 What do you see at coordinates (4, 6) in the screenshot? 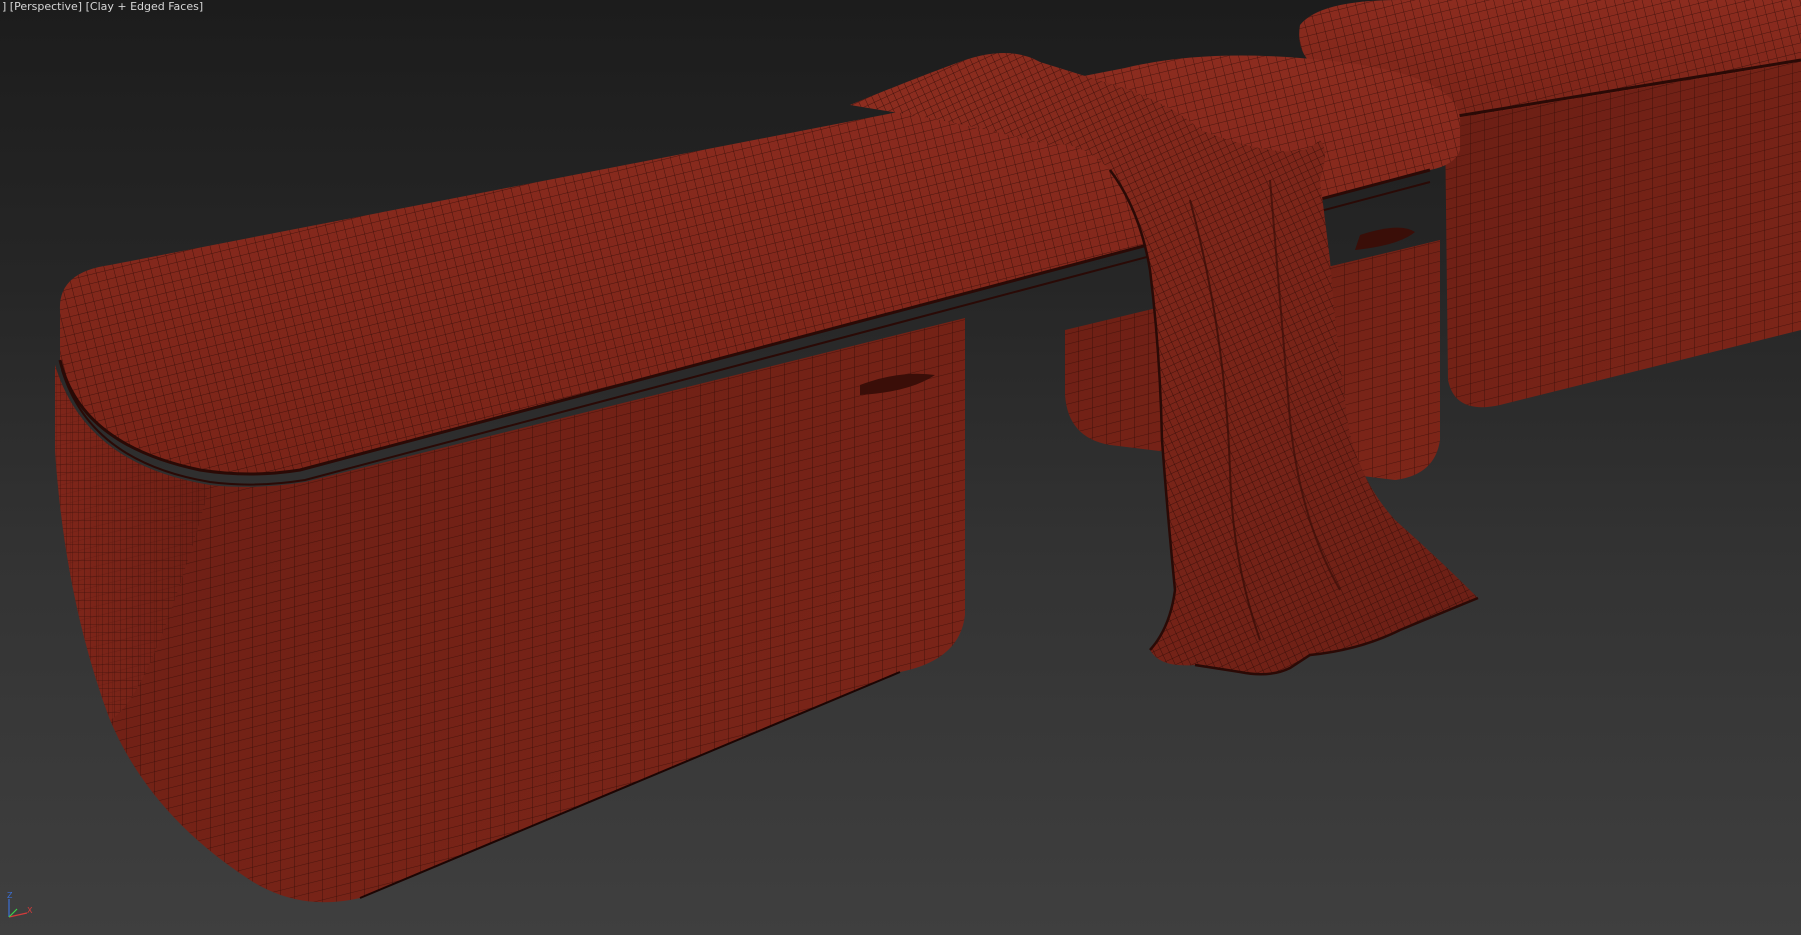
I see `viewport-label-prefix: ]` at bounding box center [4, 6].